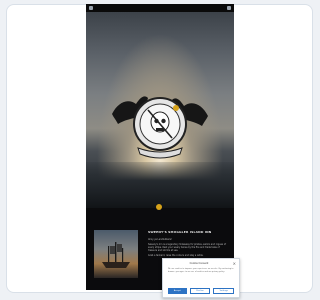  I want to click on pirate-ship-icon, so click(116, 255).